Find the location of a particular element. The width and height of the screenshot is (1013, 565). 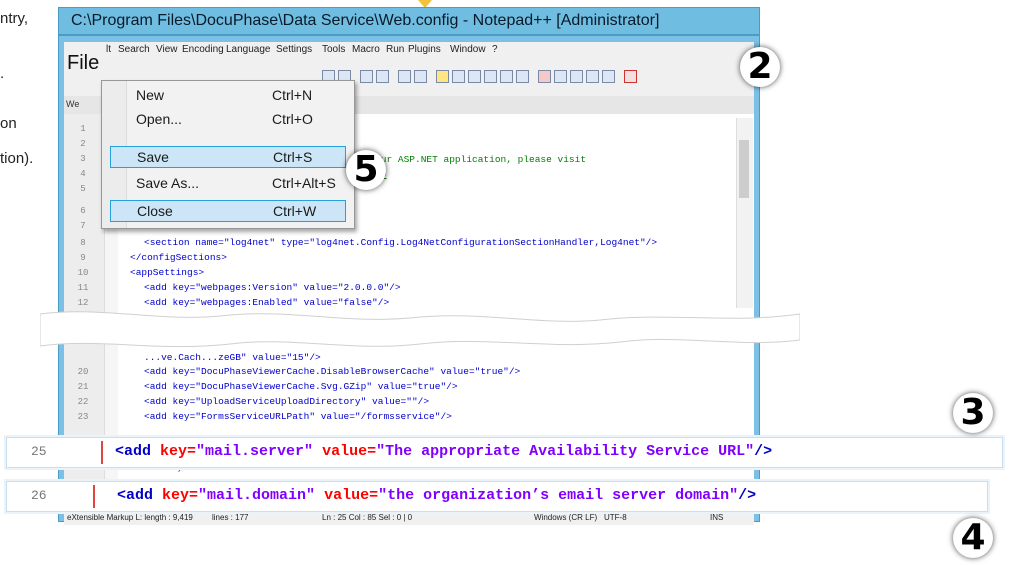

status-lines: lines : 177 is located at coordinates (230, 517).